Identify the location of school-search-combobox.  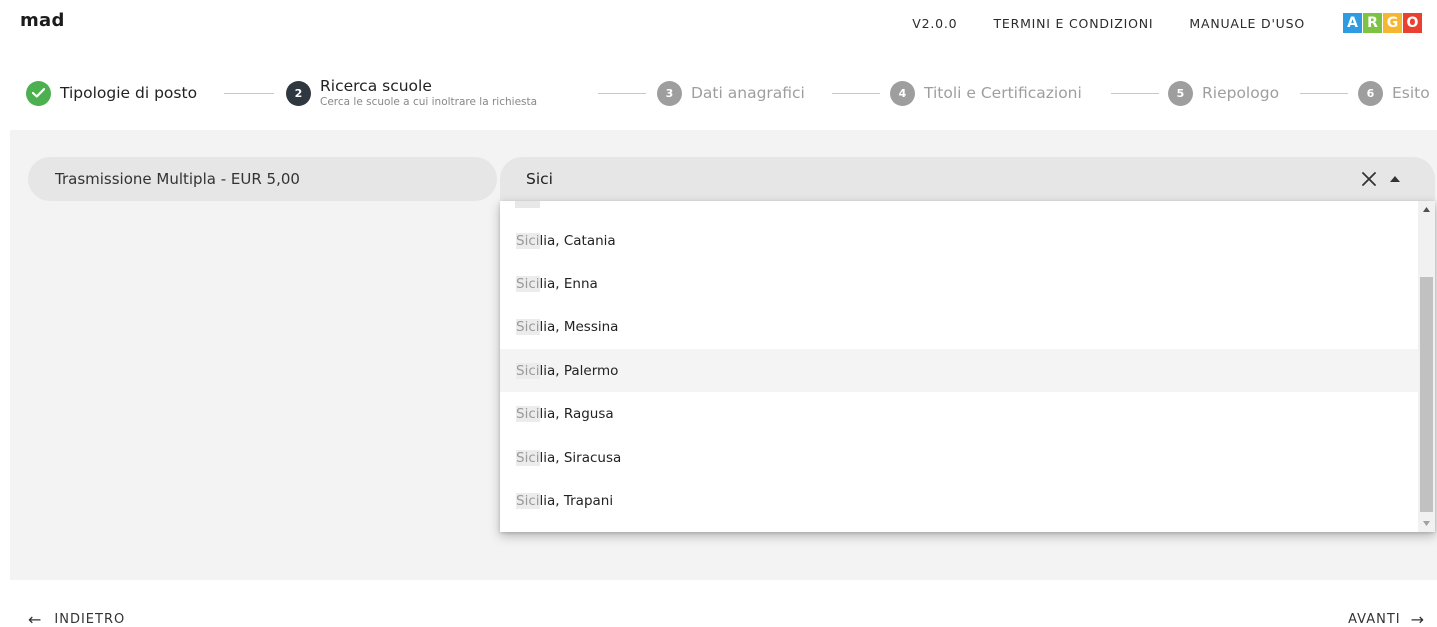
(967, 179).